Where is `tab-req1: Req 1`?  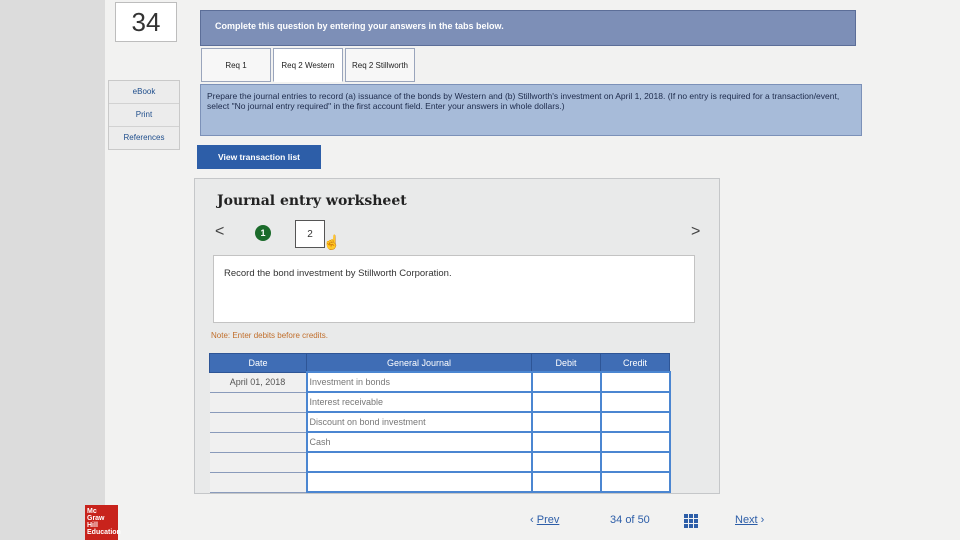
tab-req1: Req 1 is located at coordinates (236, 65).